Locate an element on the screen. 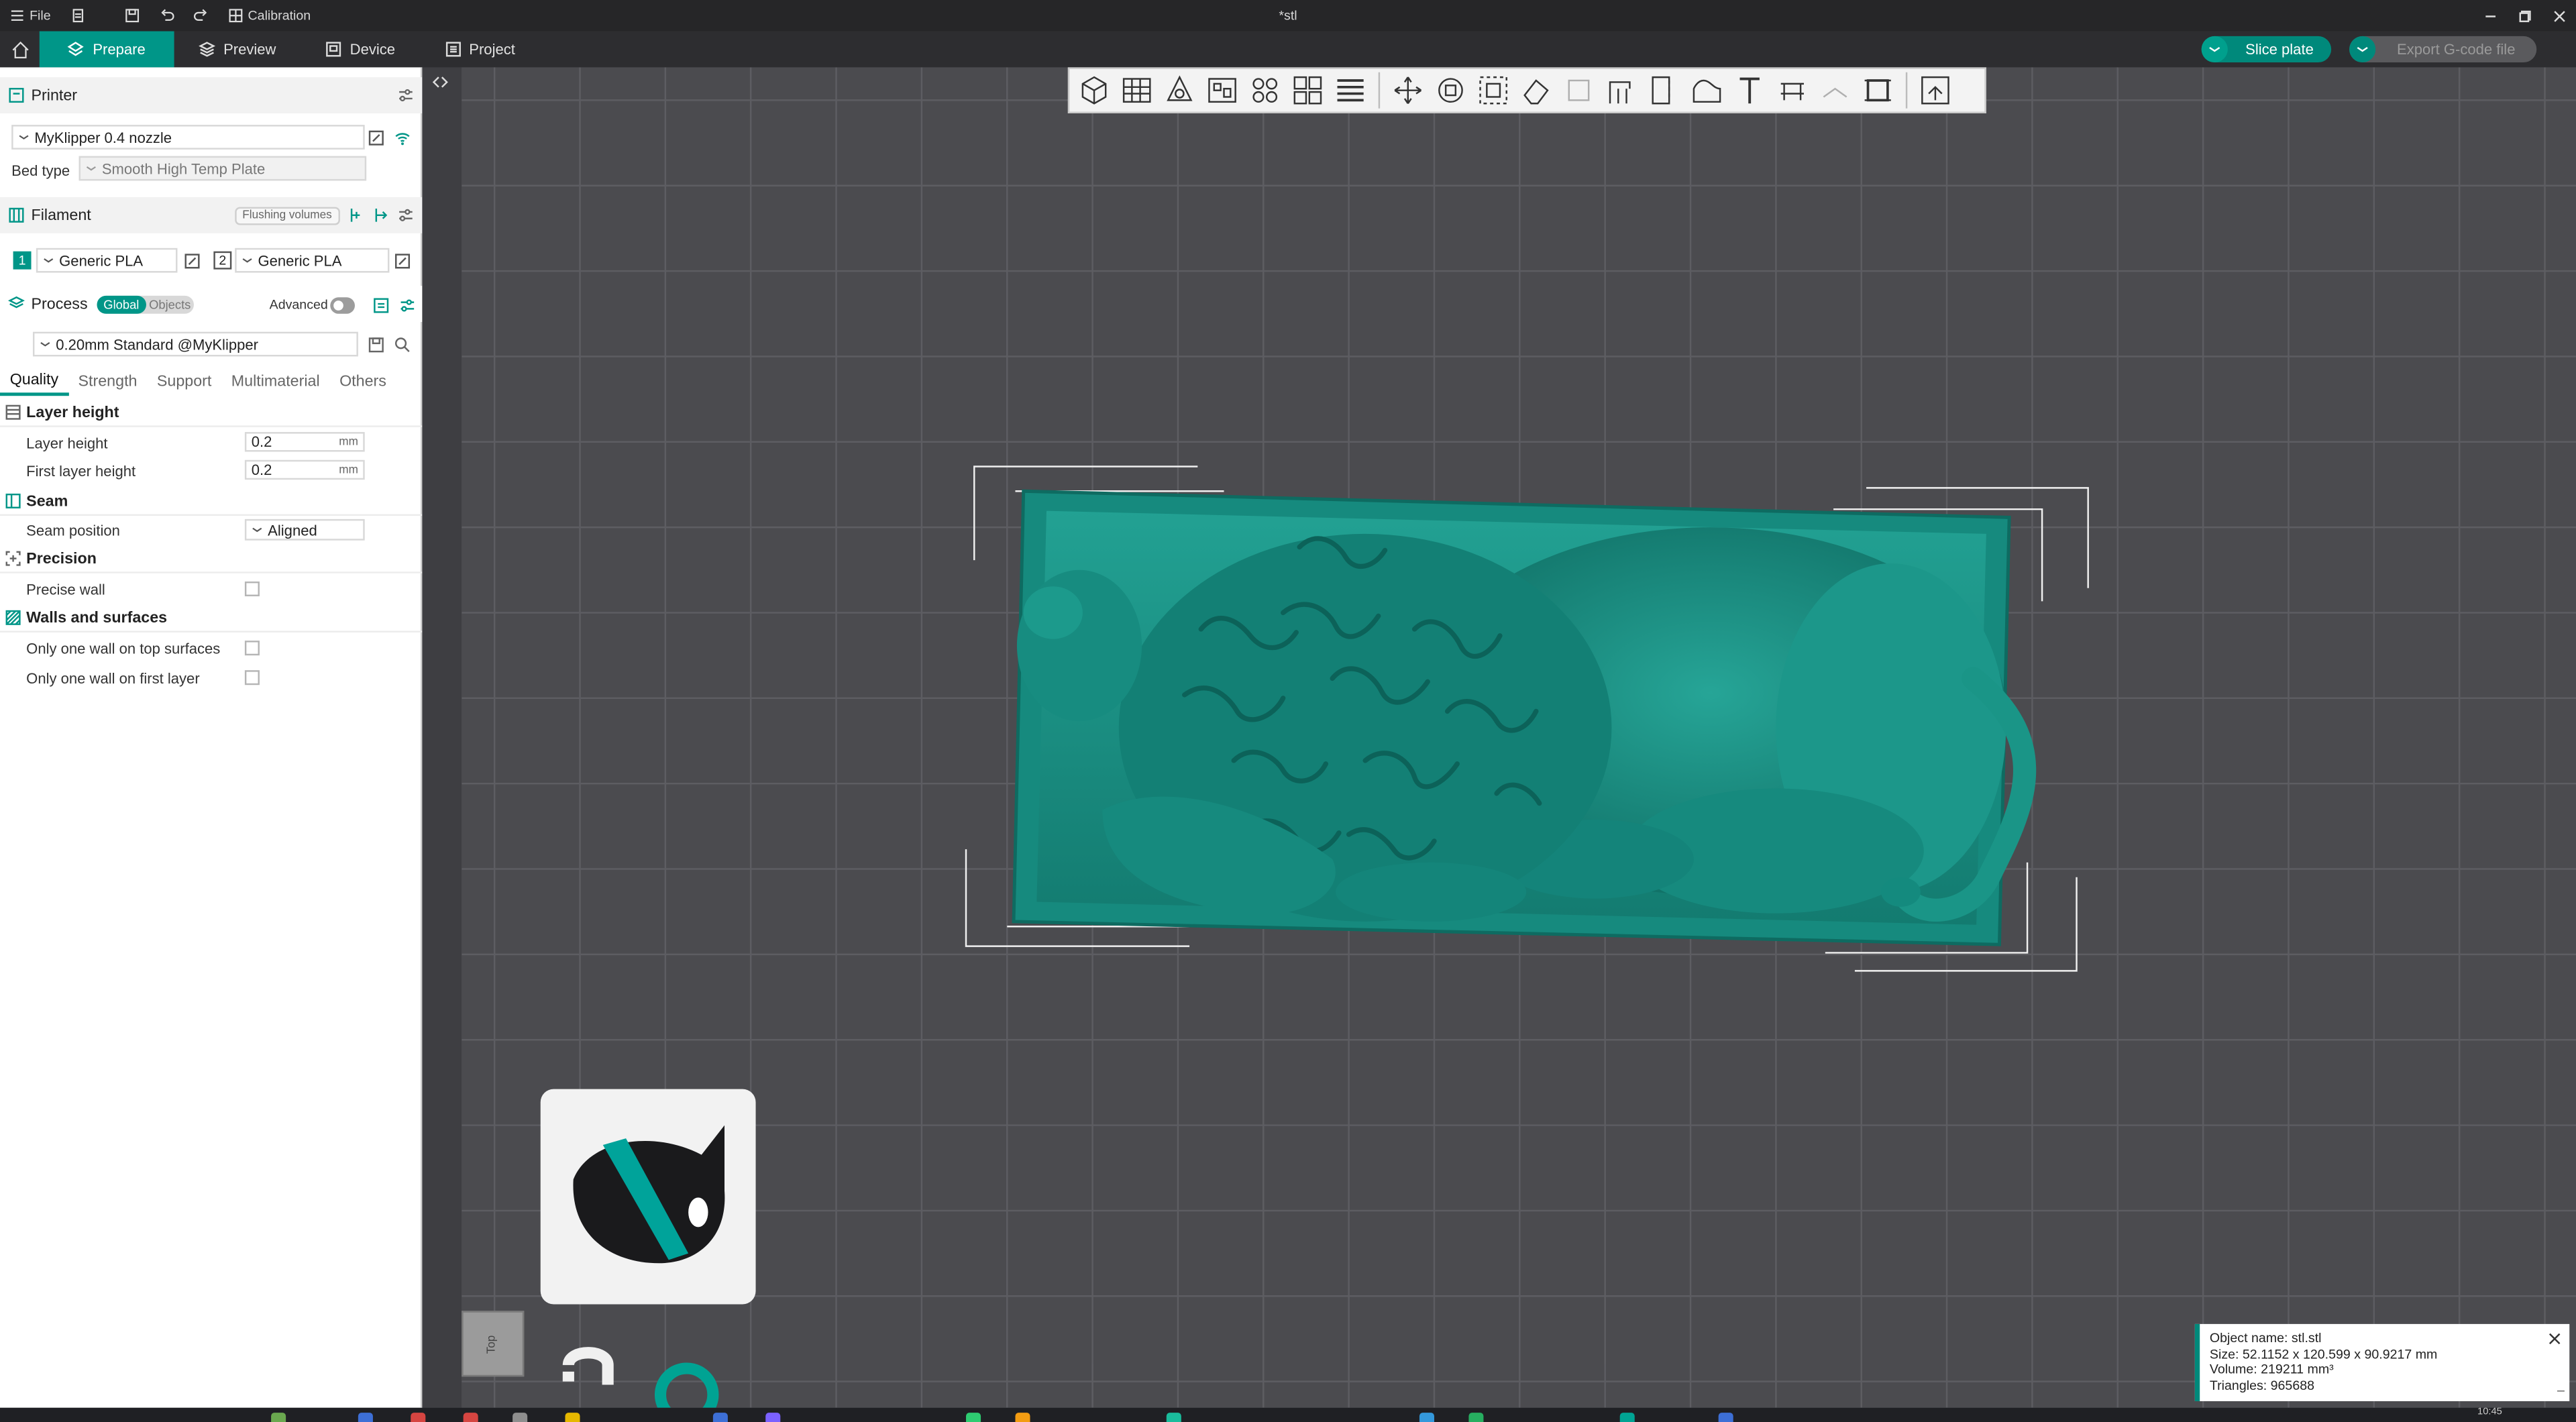  one-wall-top-checkbox is located at coordinates (252, 649).